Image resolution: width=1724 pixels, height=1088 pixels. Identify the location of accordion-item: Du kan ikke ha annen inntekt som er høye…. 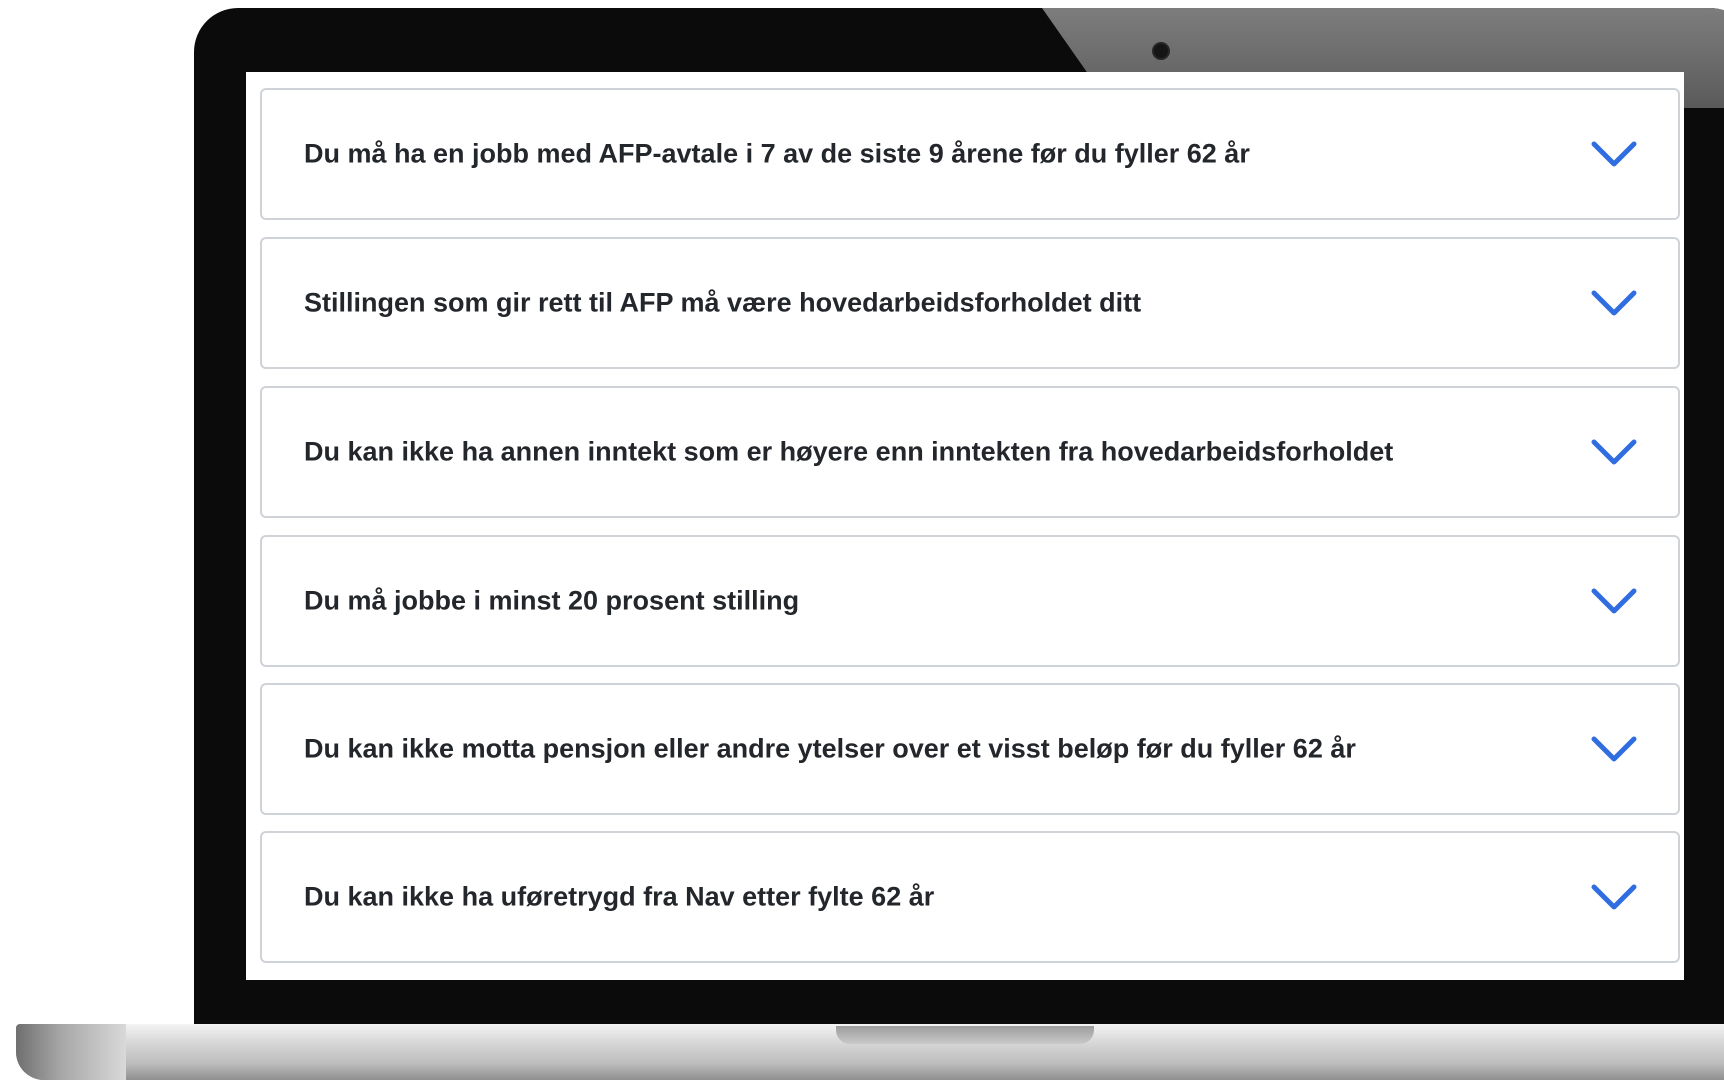
(970, 452).